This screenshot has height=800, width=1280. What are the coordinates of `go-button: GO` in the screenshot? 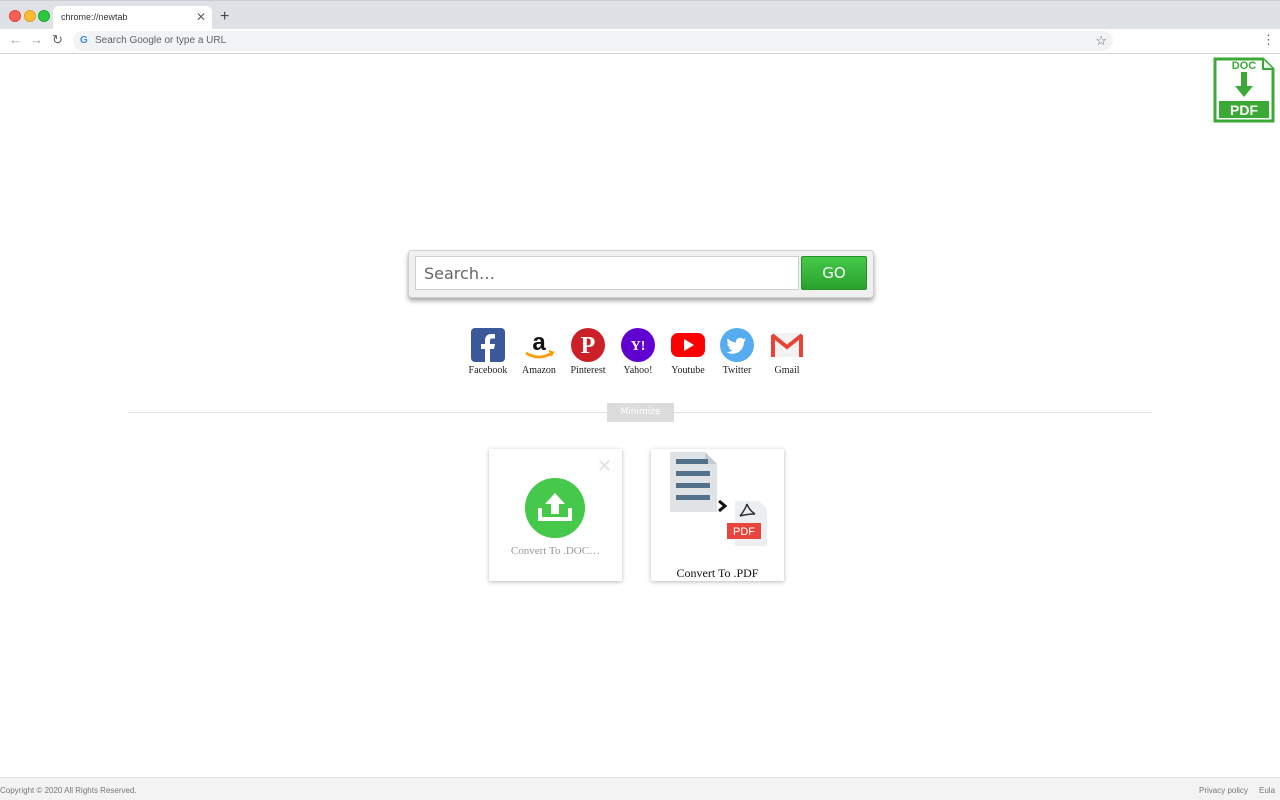 It's located at (834, 273).